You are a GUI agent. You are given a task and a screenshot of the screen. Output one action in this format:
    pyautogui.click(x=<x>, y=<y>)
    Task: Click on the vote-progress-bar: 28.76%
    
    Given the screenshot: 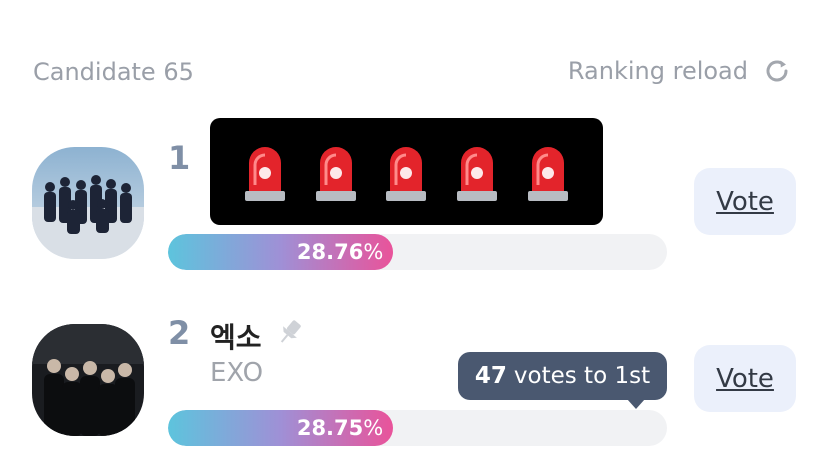 What is the action you would take?
    pyautogui.click(x=417, y=252)
    